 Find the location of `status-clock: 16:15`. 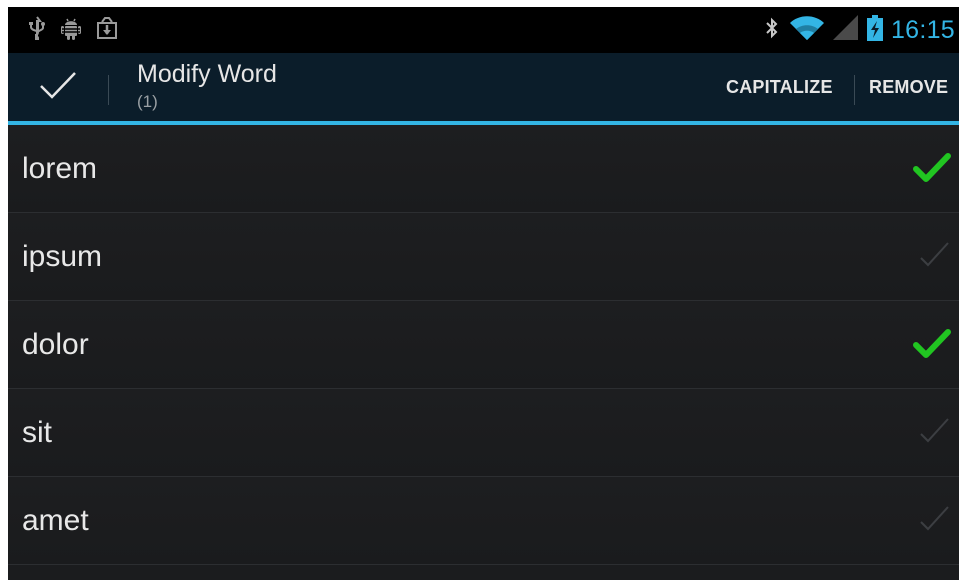

status-clock: 16:15 is located at coordinates (922, 29).